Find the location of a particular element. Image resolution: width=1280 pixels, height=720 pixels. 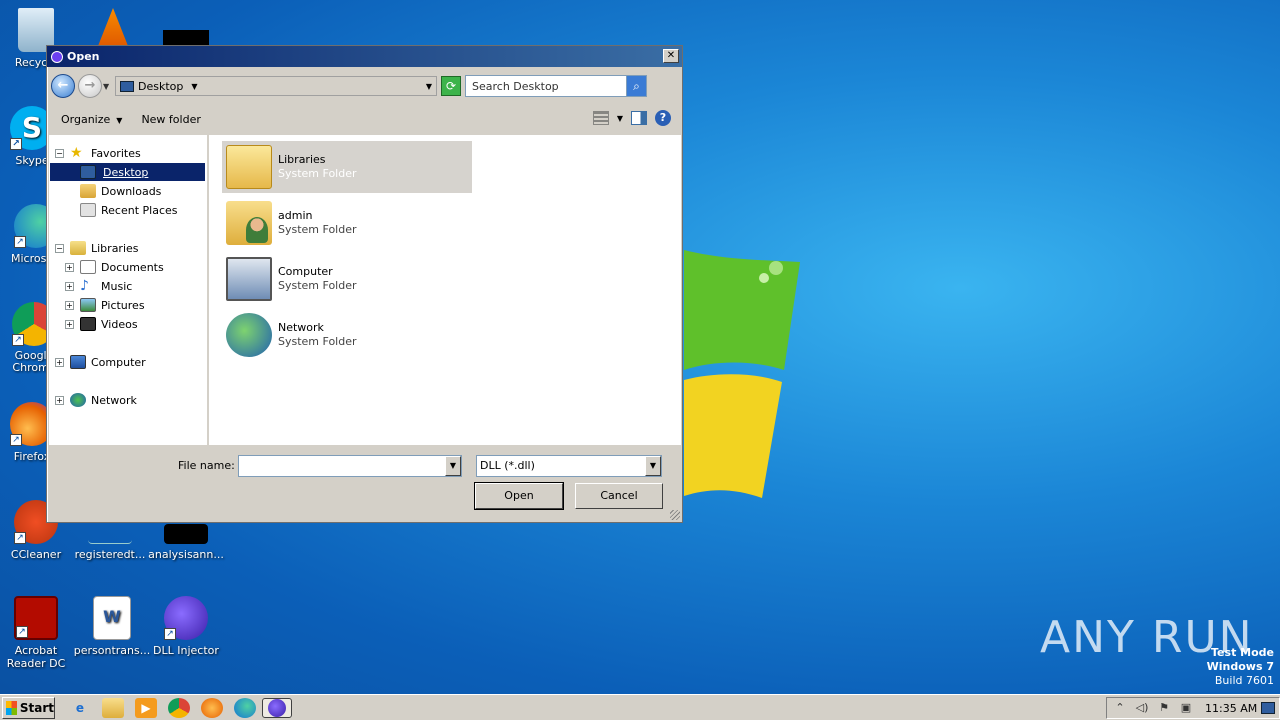

file-icon is located at coordinates (186, 534).